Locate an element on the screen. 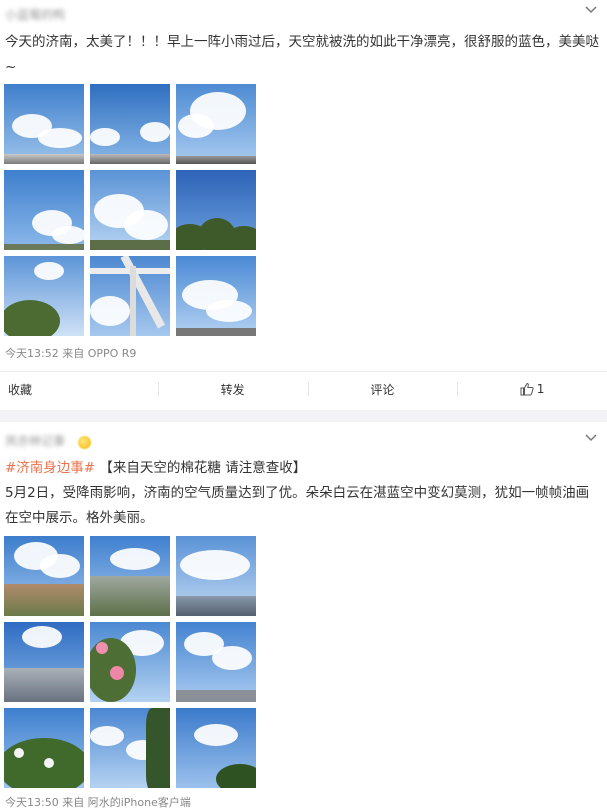 Image resolution: width=607 pixels, height=810 pixels. post-time: 今天13:50 来自 is located at coordinates (45, 802).